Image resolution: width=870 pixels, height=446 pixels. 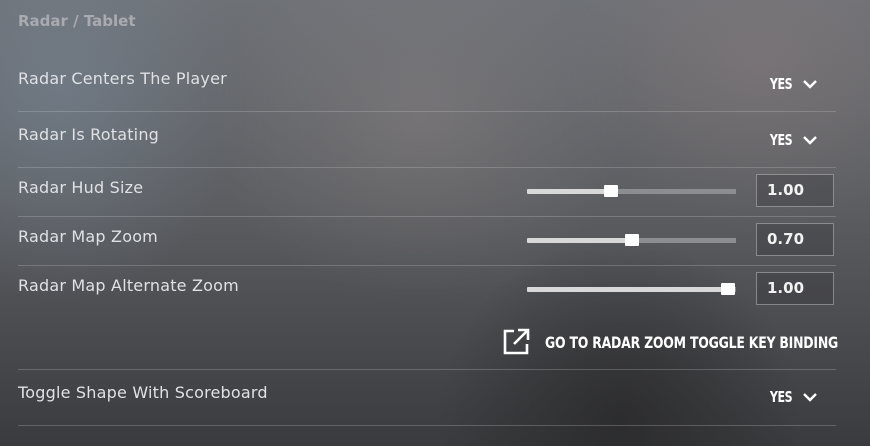 I want to click on radar-map-zoom-slider, so click(x=631, y=240).